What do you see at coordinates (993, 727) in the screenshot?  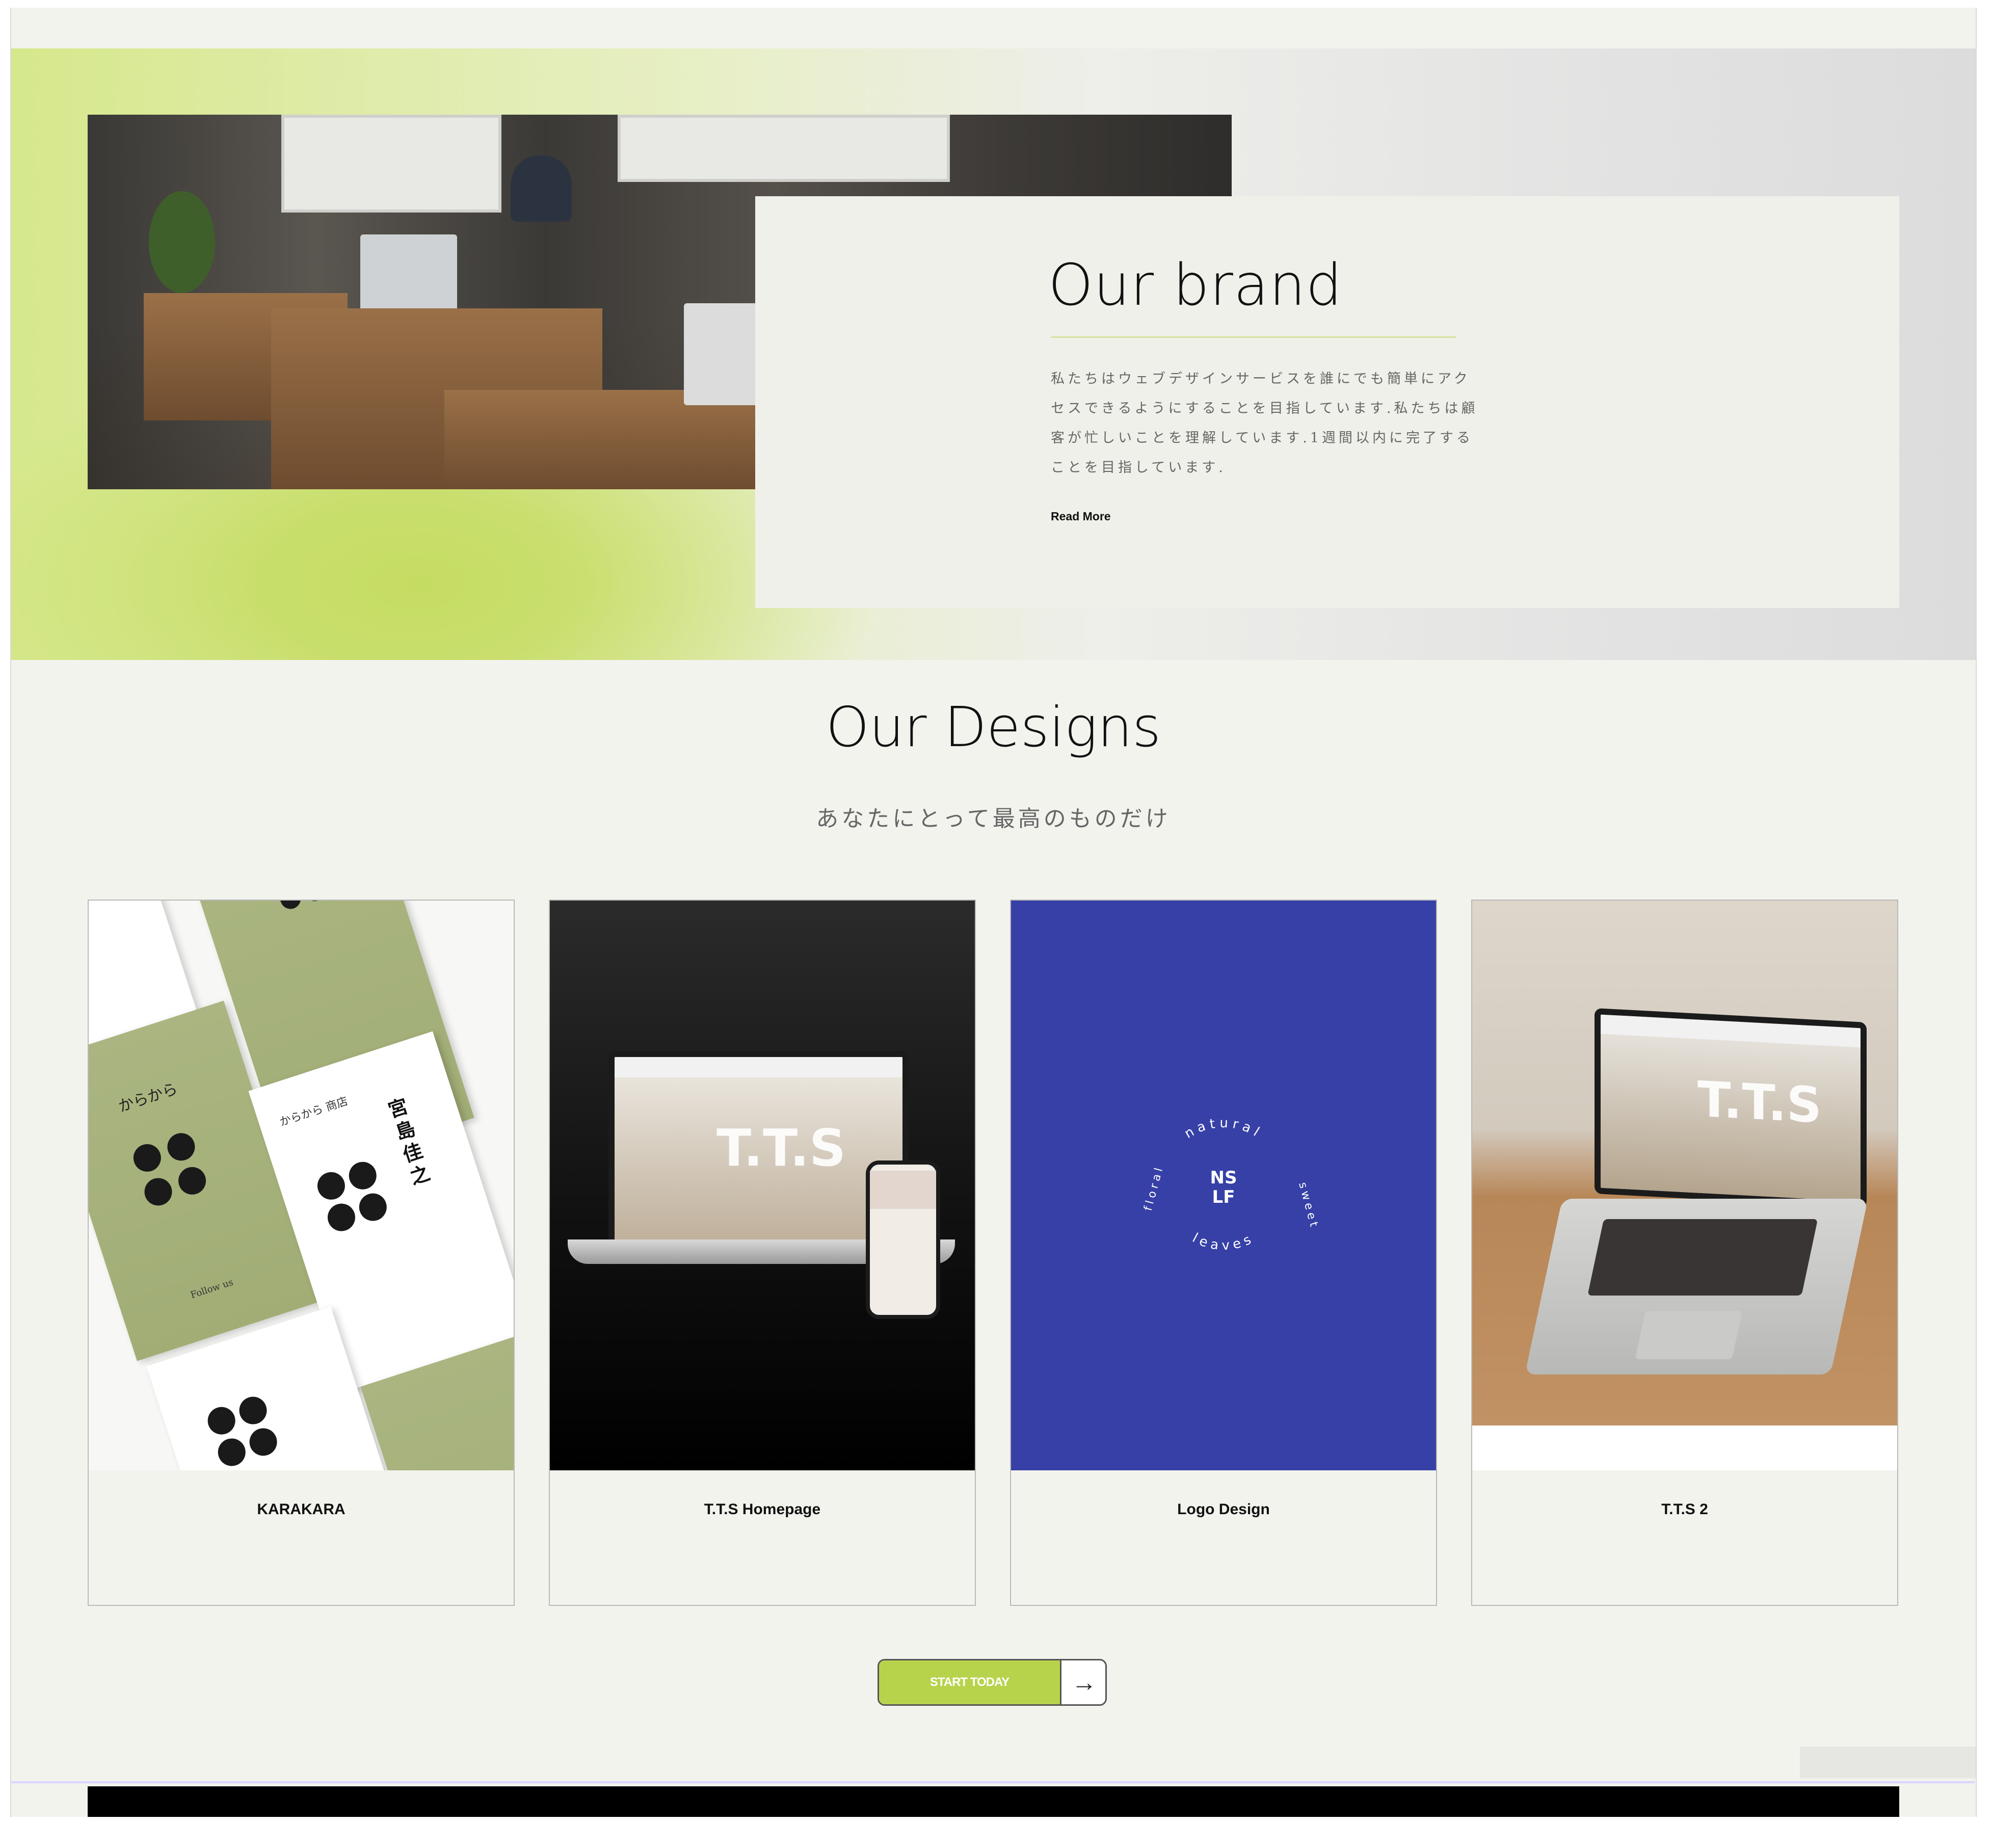 I see `designs-title: Our Designs` at bounding box center [993, 727].